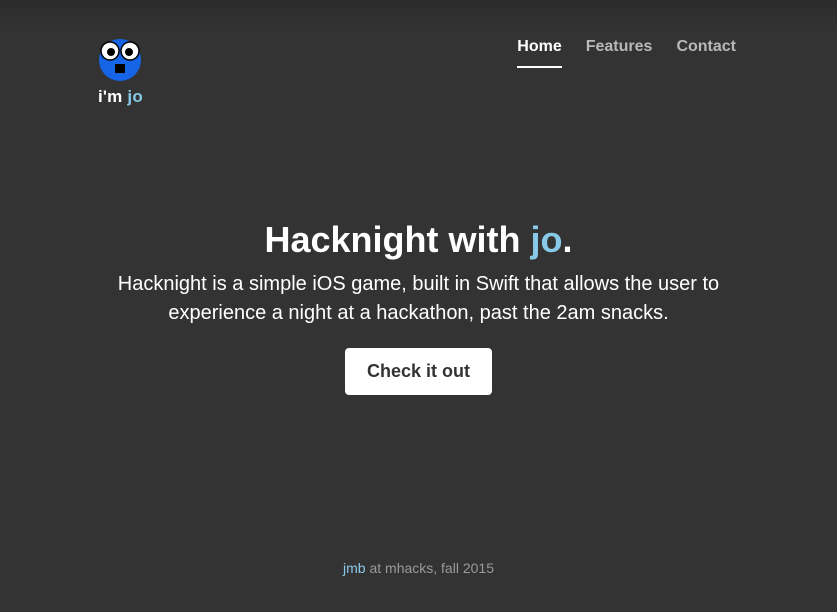 This screenshot has height=612, width=837. What do you see at coordinates (354, 568) in the screenshot?
I see `footer-author-link: jmb` at bounding box center [354, 568].